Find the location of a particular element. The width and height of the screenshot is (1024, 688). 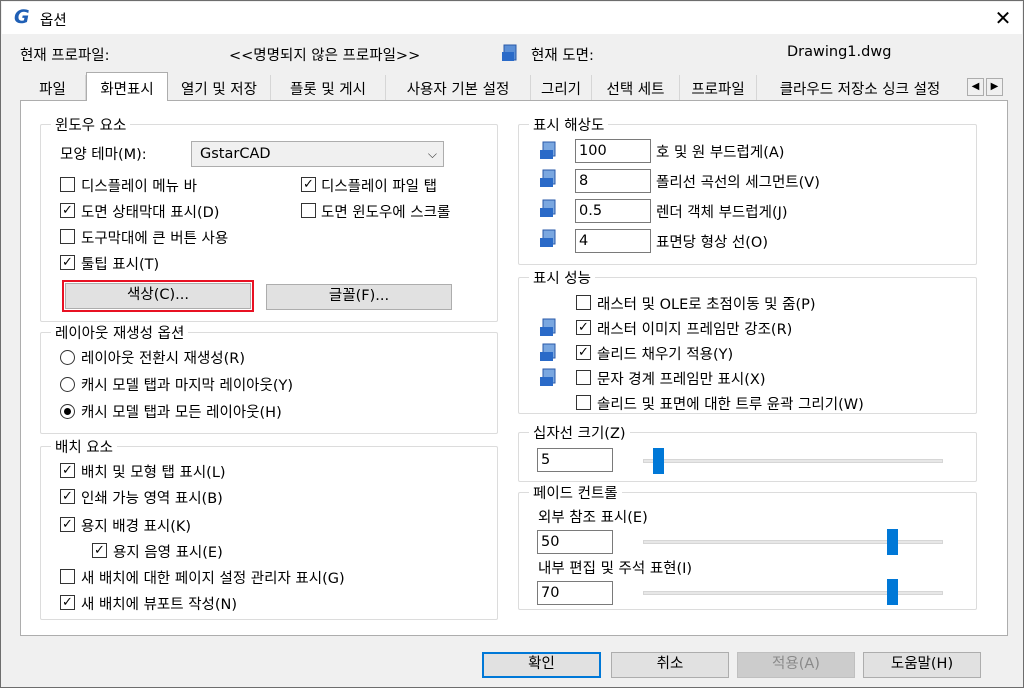

cancel-button: 취소 is located at coordinates (670, 665).